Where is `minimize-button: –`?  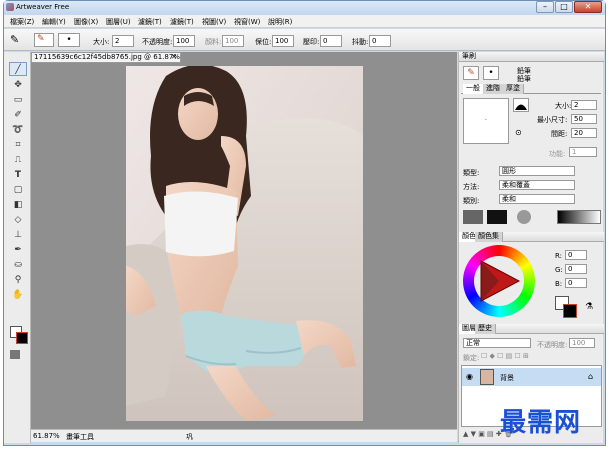 minimize-button: – is located at coordinates (545, 7).